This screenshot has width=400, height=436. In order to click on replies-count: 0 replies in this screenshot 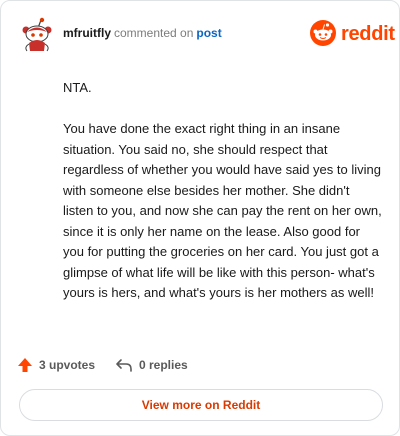, I will do `click(163, 365)`.